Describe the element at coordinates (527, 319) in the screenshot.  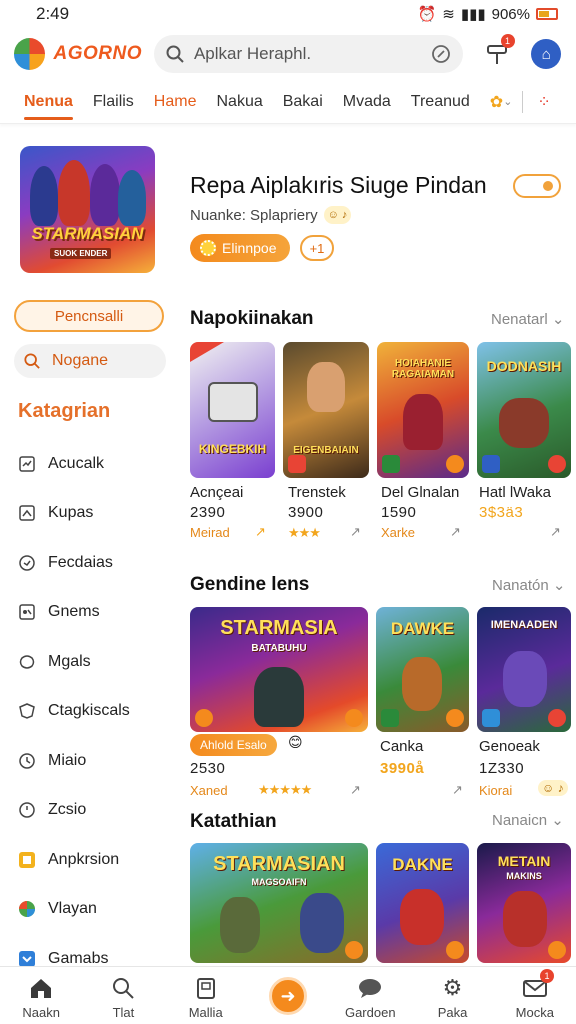
I see `section-more-link: Nenatarl ⌄` at that location.